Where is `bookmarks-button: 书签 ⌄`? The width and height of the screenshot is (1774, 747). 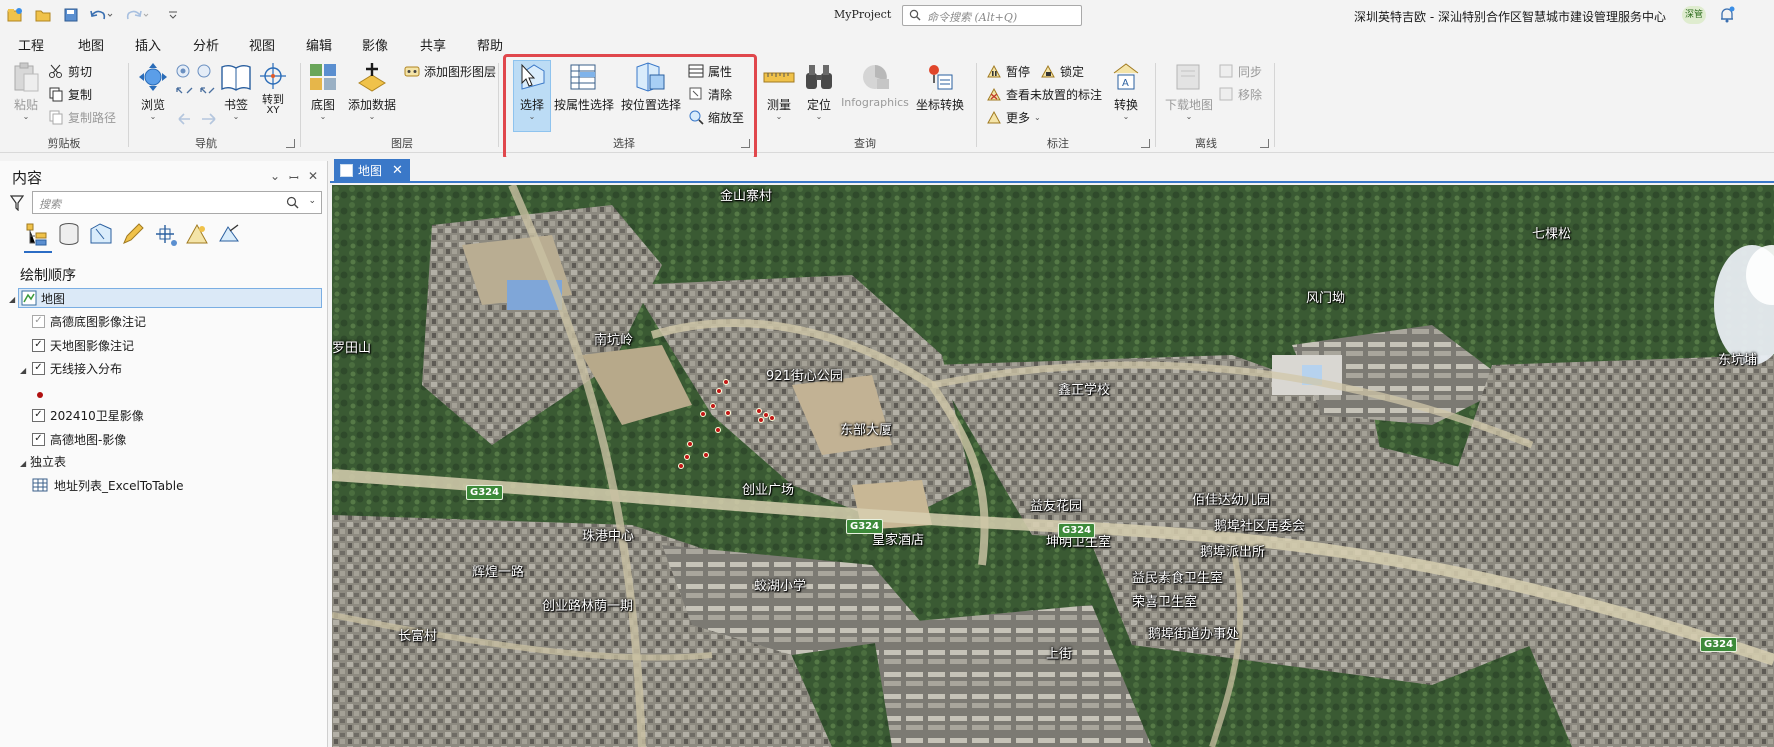
bookmarks-button: 书签 ⌄ is located at coordinates (236, 91).